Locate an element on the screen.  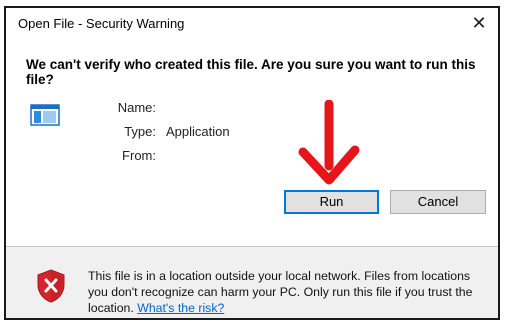
window-title: Open File - Security Warning is located at coordinates (101, 23).